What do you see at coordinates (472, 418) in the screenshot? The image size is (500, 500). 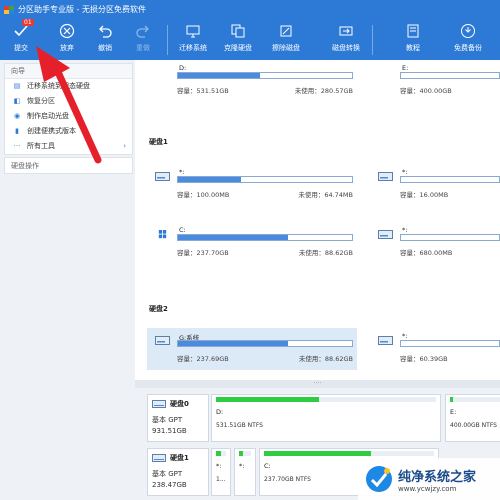 I see `partition-block: E: 400.00GB NTFS` at bounding box center [472, 418].